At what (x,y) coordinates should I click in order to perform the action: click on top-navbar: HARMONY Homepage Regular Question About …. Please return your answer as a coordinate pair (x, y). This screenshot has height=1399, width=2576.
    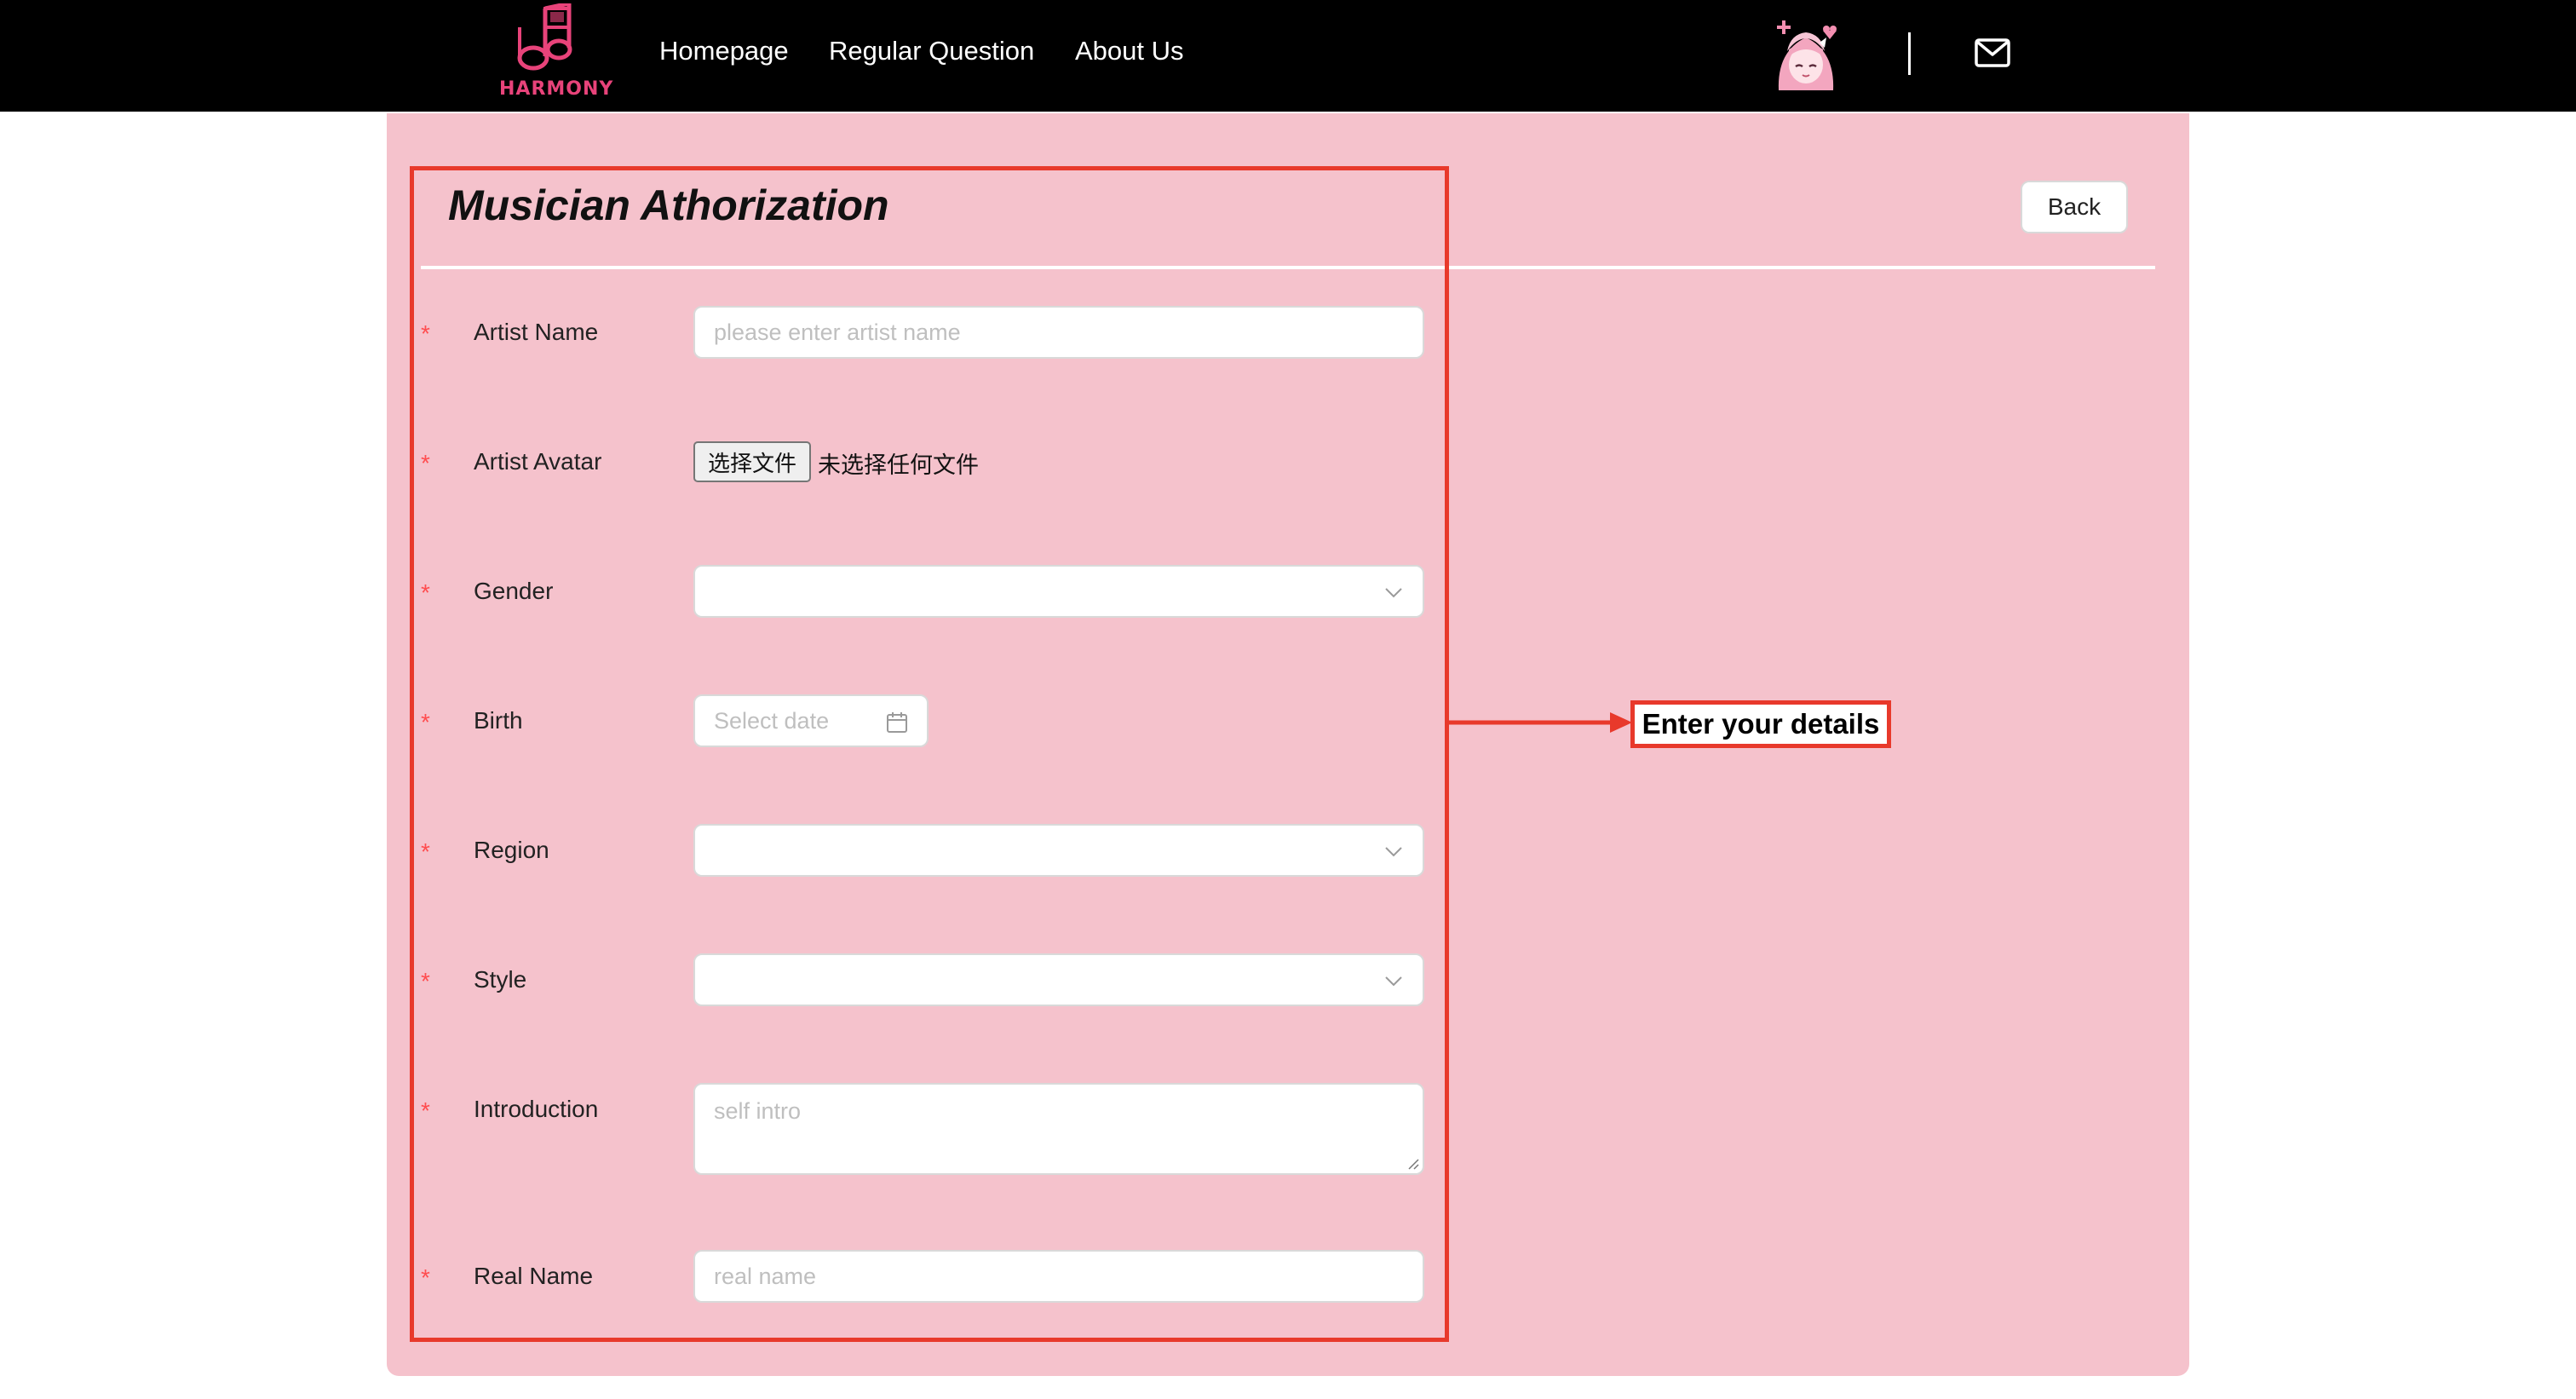
    Looking at the image, I should click on (1288, 56).